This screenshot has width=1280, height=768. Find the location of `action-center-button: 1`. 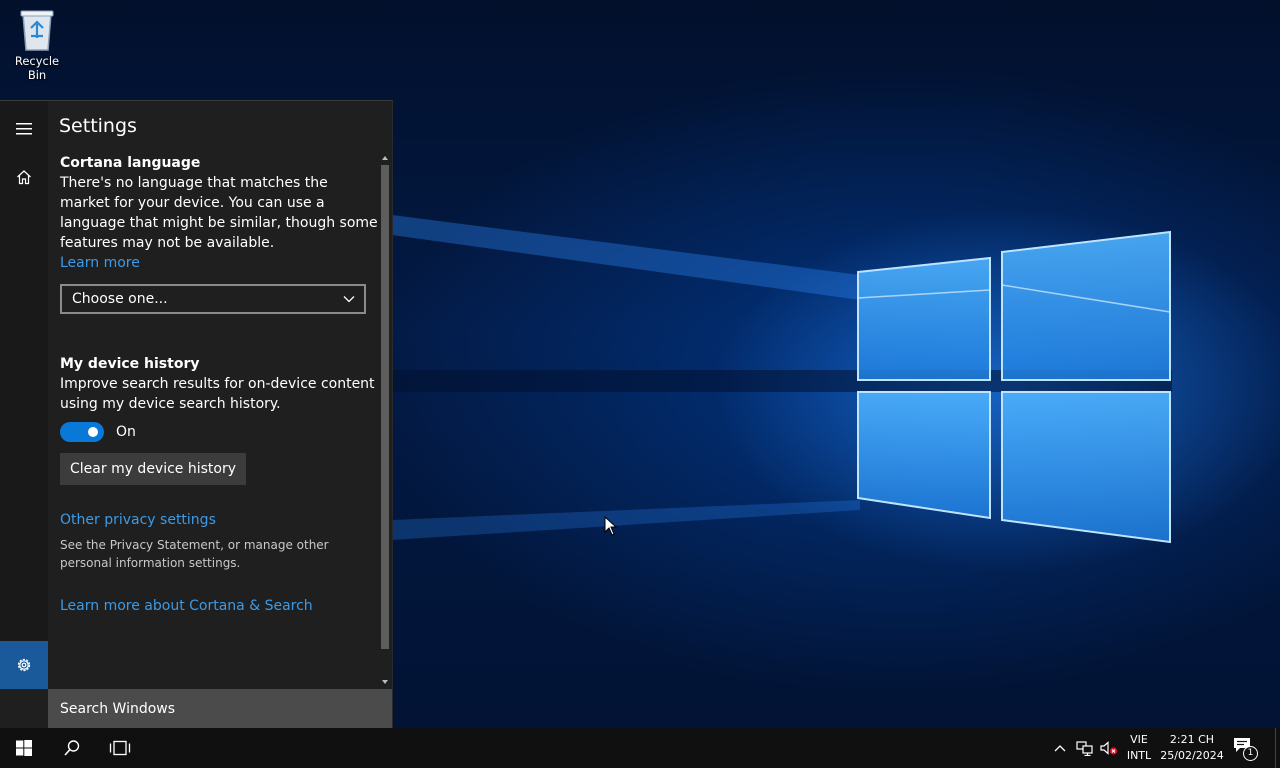

action-center-button: 1 is located at coordinates (1246, 748).